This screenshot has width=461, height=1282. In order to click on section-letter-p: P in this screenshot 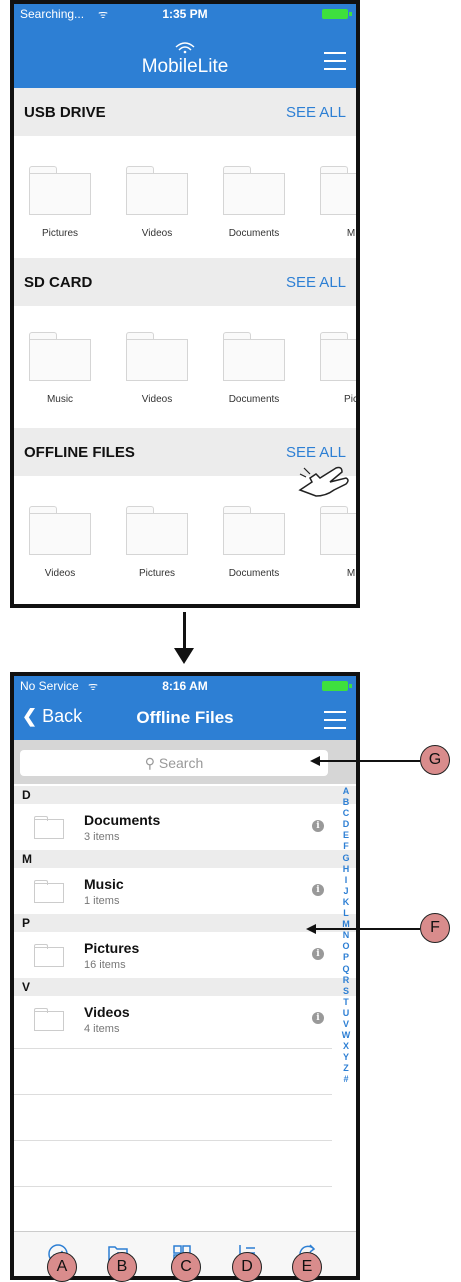, I will do `click(185, 923)`.